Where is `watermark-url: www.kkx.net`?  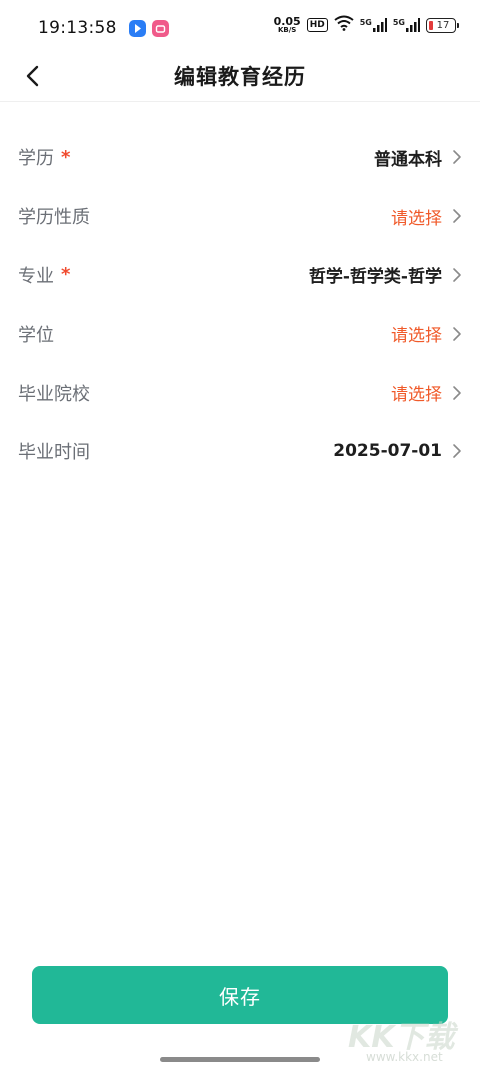
watermark-url: www.kkx.net is located at coordinates (404, 1057).